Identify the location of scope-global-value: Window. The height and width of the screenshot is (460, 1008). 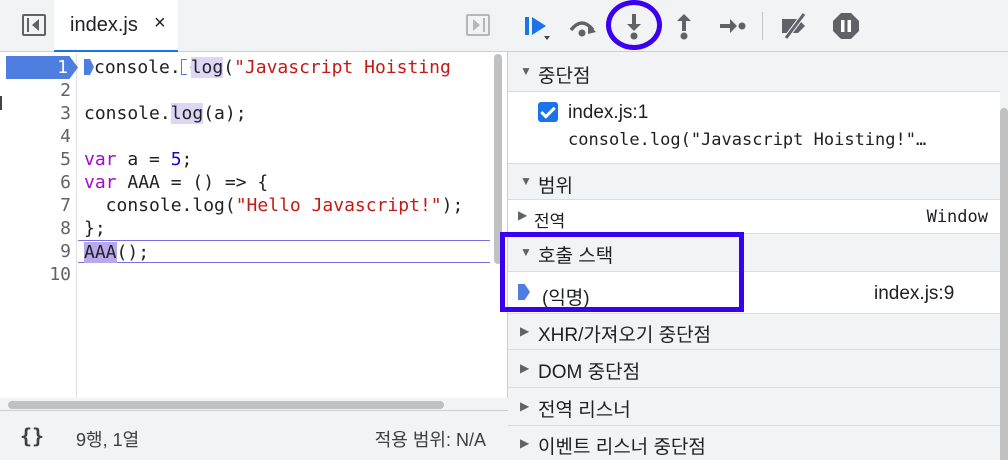
(957, 217).